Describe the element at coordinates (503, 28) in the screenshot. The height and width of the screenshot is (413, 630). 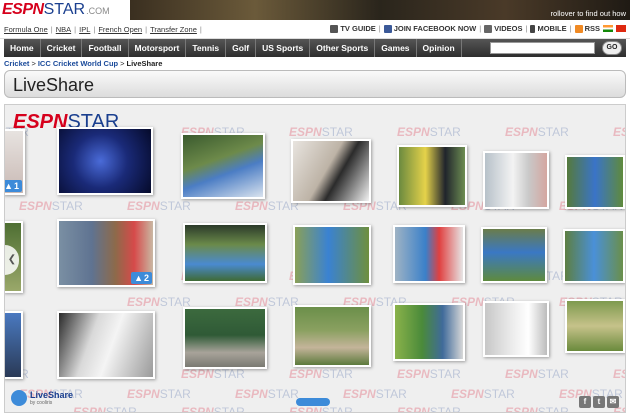
I see `videos-link: VIDEOS` at that location.